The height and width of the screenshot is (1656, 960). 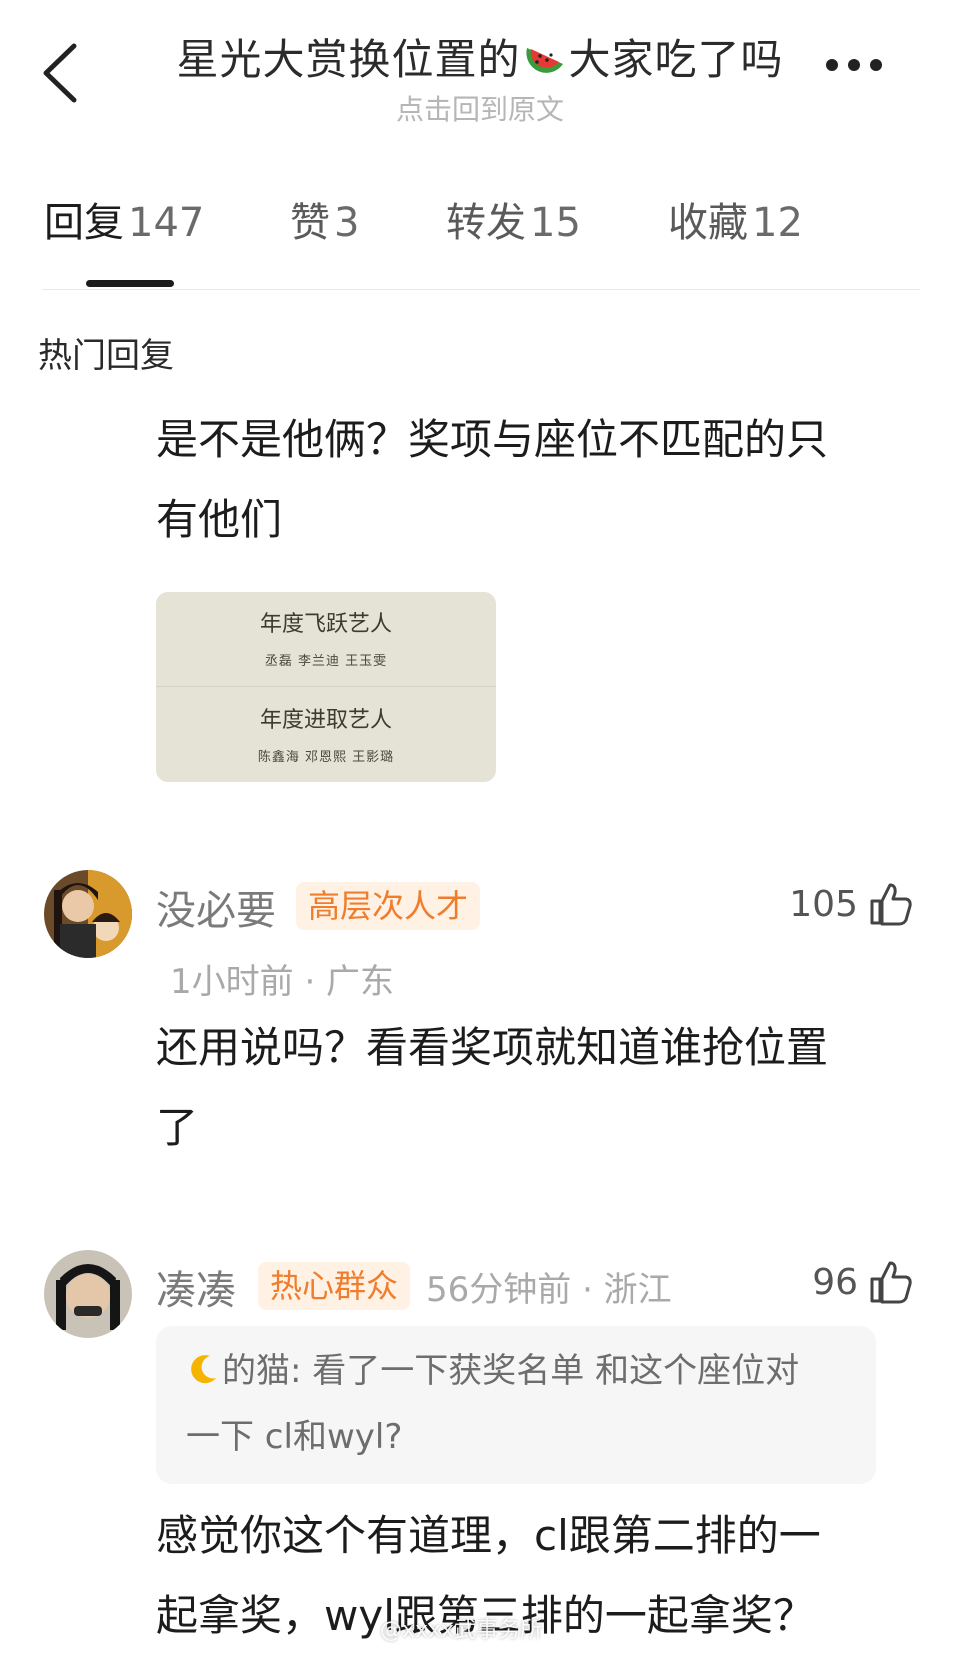 What do you see at coordinates (282, 982) in the screenshot?
I see `comment-meta: 1小时前 · 广东` at bounding box center [282, 982].